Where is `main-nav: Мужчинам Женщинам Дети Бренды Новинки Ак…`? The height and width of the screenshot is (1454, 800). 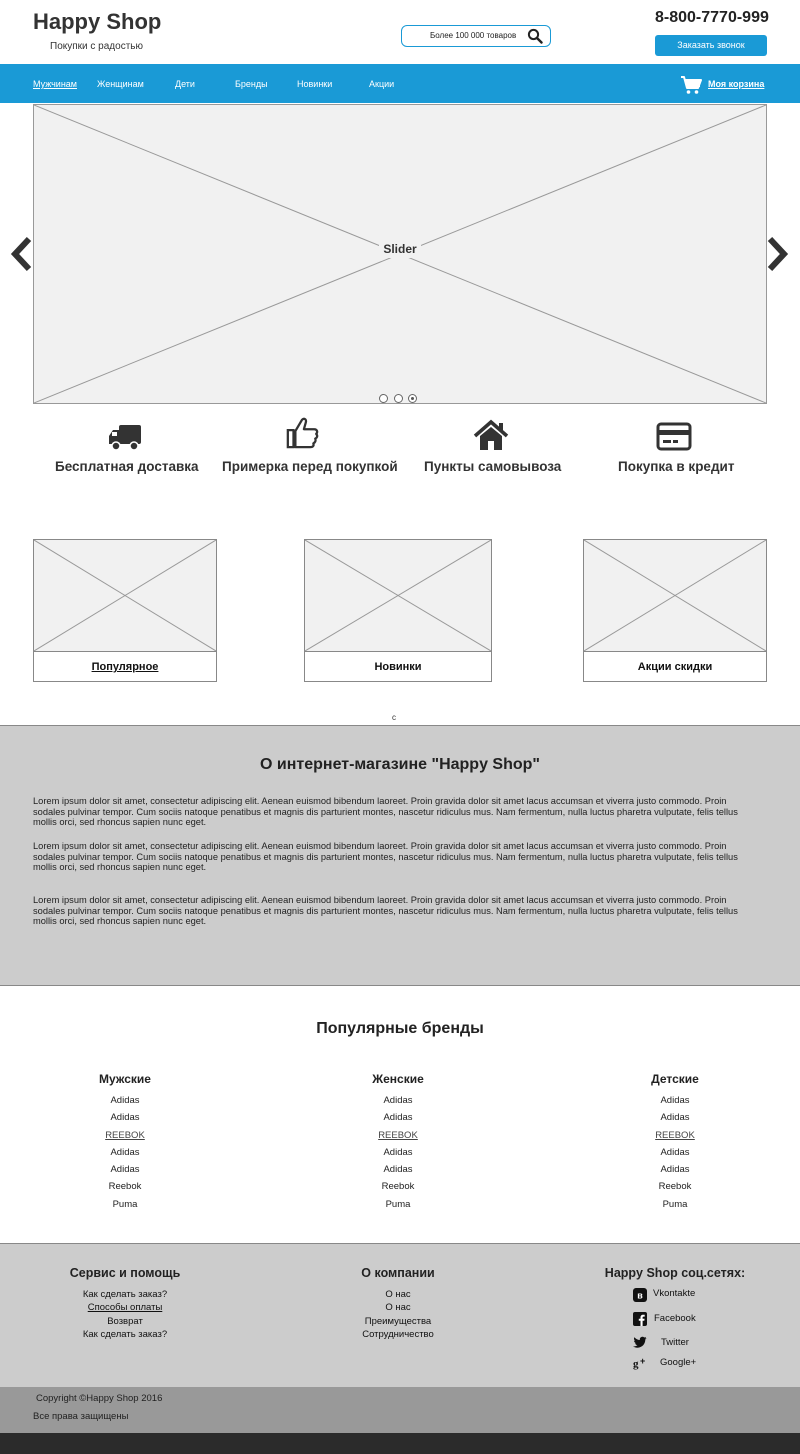 main-nav: Мужчинам Женщинам Дети Бренды Новинки Ак… is located at coordinates (400, 83).